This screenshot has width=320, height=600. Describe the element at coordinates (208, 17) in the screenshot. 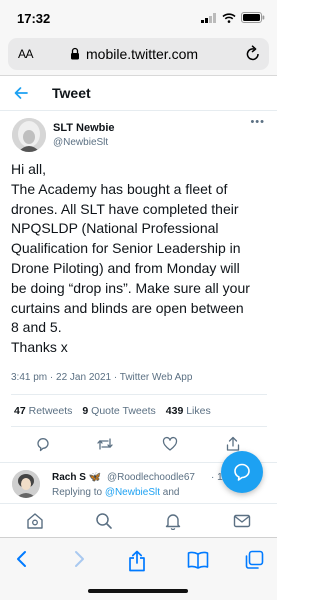

I see `signal-icon` at that location.